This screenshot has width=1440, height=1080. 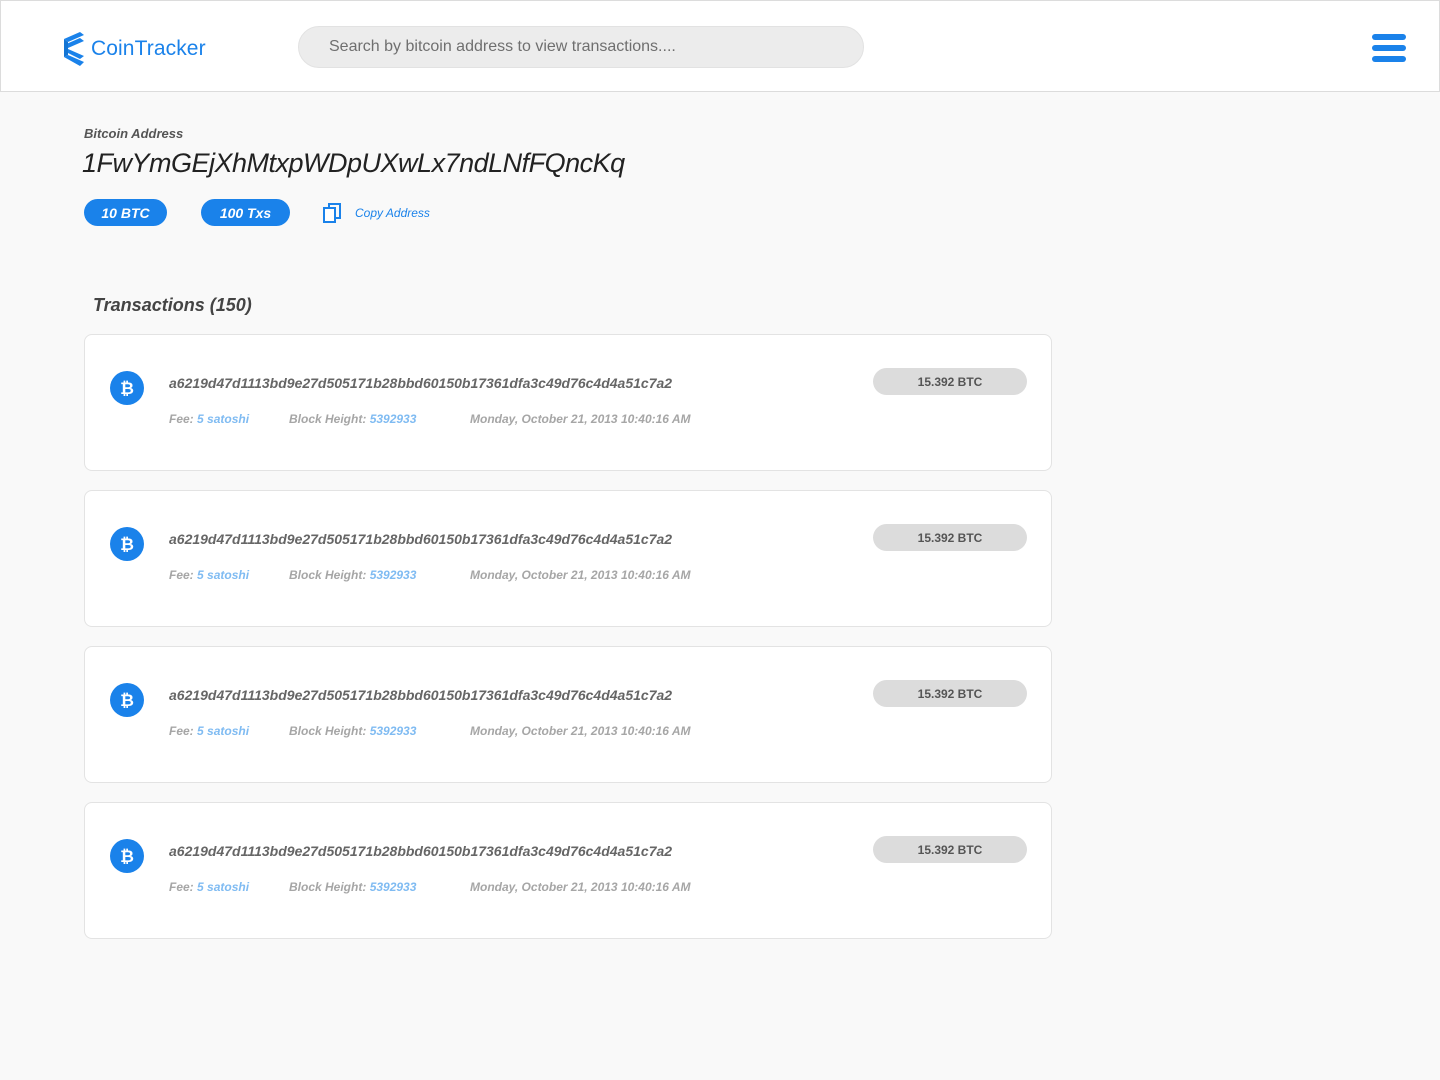 I want to click on cointracker-logo-icon, so click(x=74, y=49).